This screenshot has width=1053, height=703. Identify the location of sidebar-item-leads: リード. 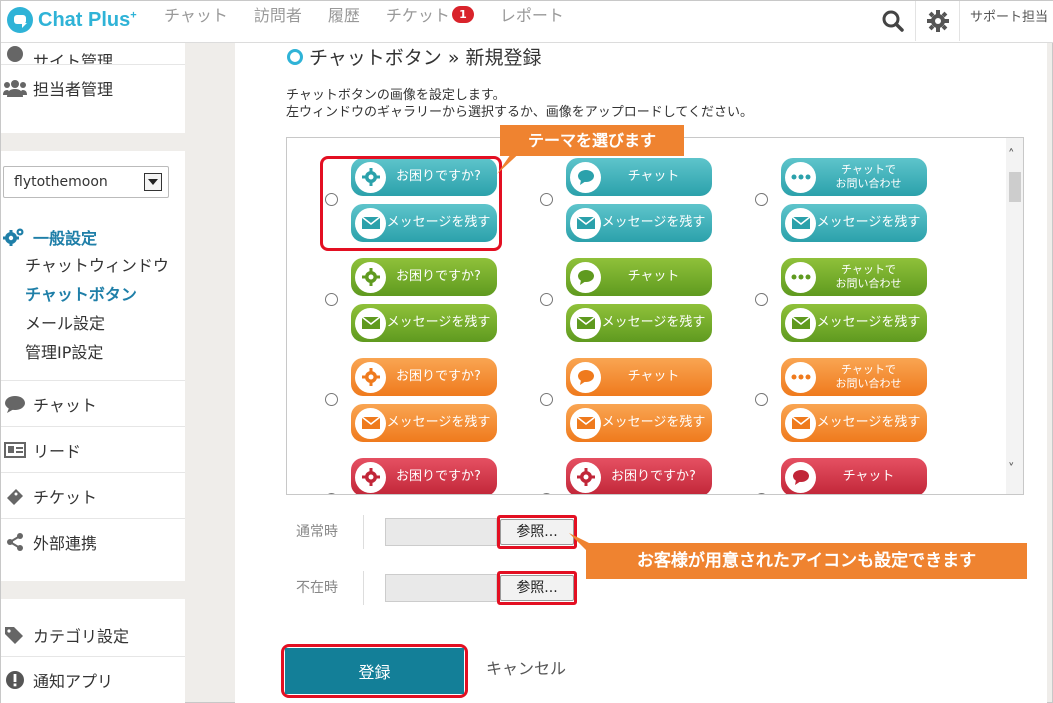
(93, 450).